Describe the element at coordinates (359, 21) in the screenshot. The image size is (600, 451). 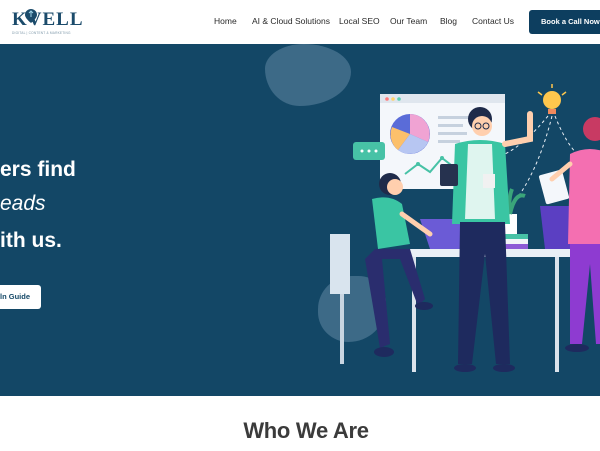
I see `nav-local-seo: Local SEO` at that location.